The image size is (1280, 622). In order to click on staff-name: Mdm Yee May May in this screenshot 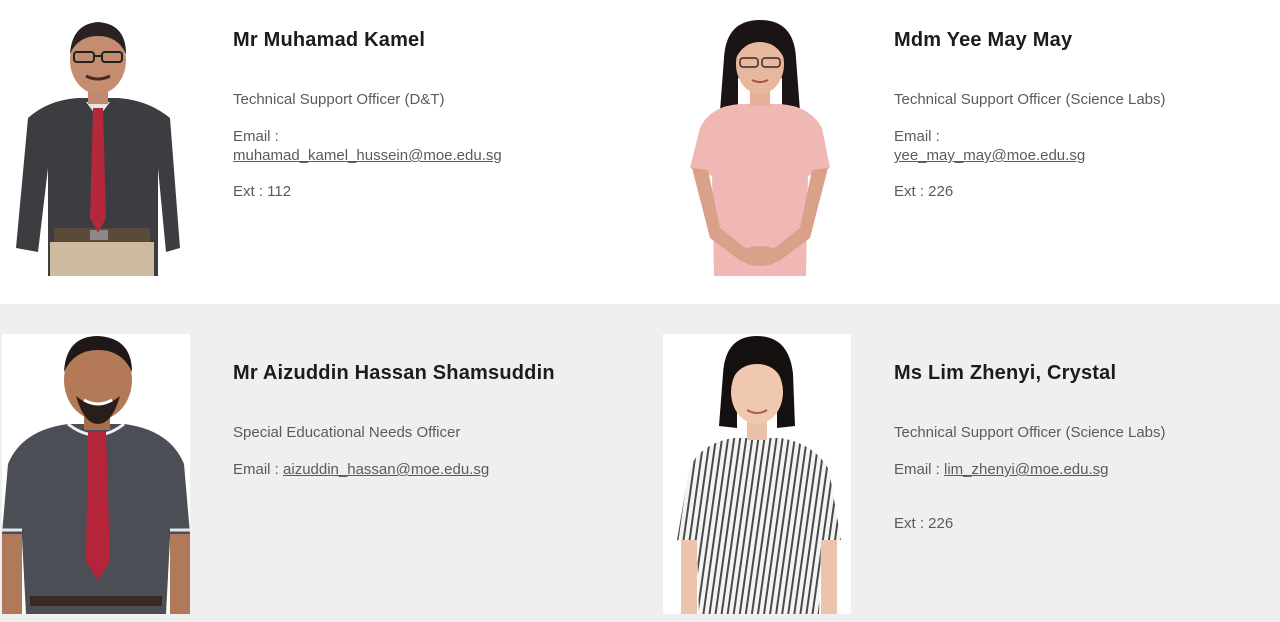, I will do `click(983, 40)`.